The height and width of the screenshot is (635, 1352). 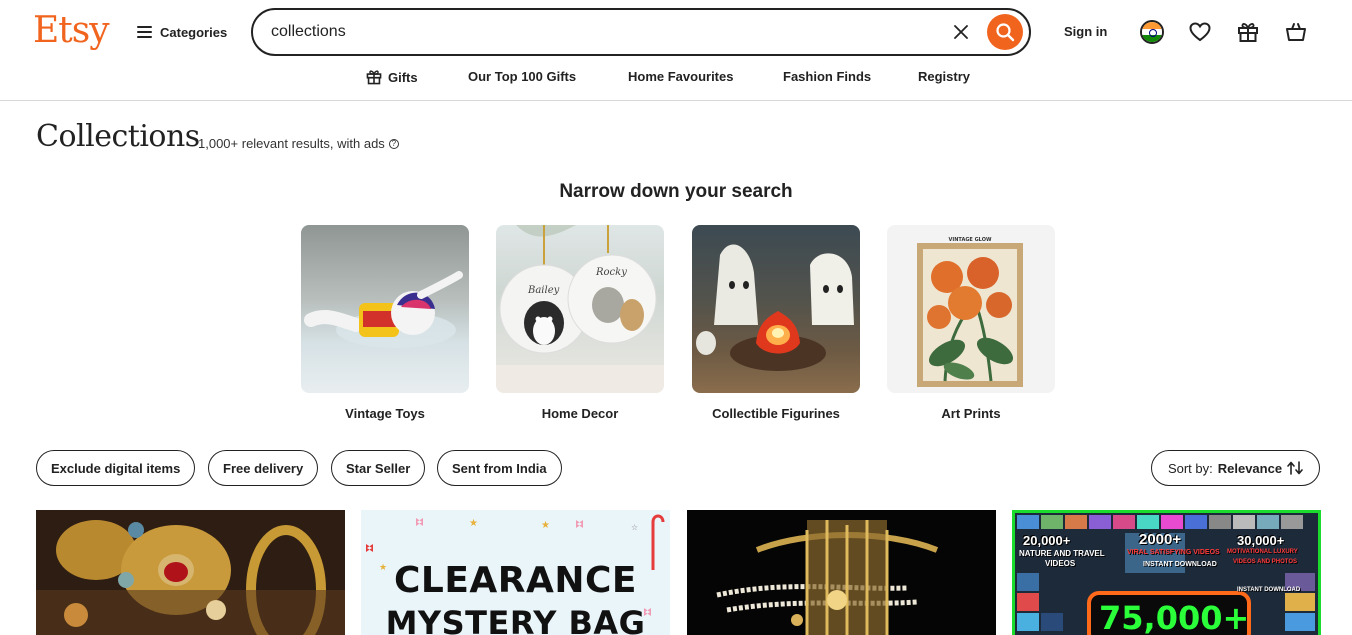 I want to click on filter-free-delivery: Free delivery, so click(x=263, y=468).